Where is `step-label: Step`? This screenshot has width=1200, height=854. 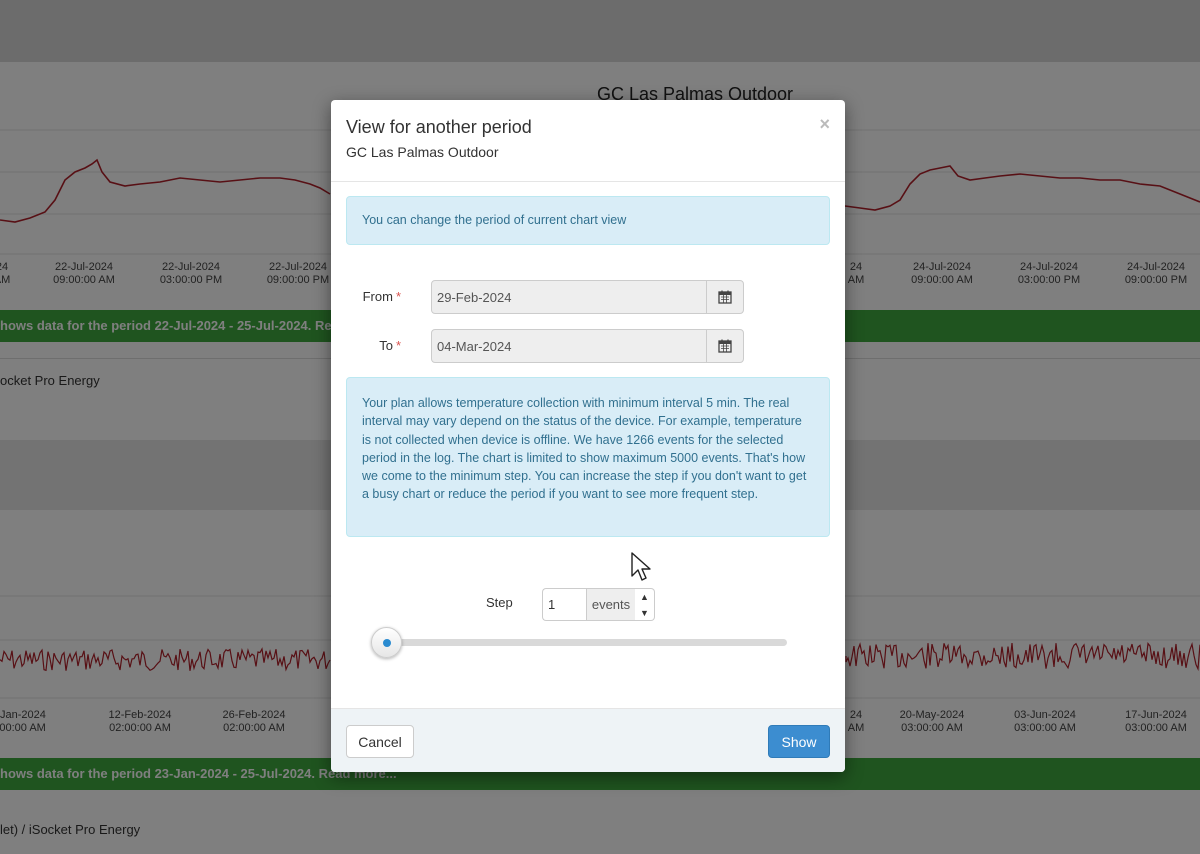
step-label: Step is located at coordinates (499, 602).